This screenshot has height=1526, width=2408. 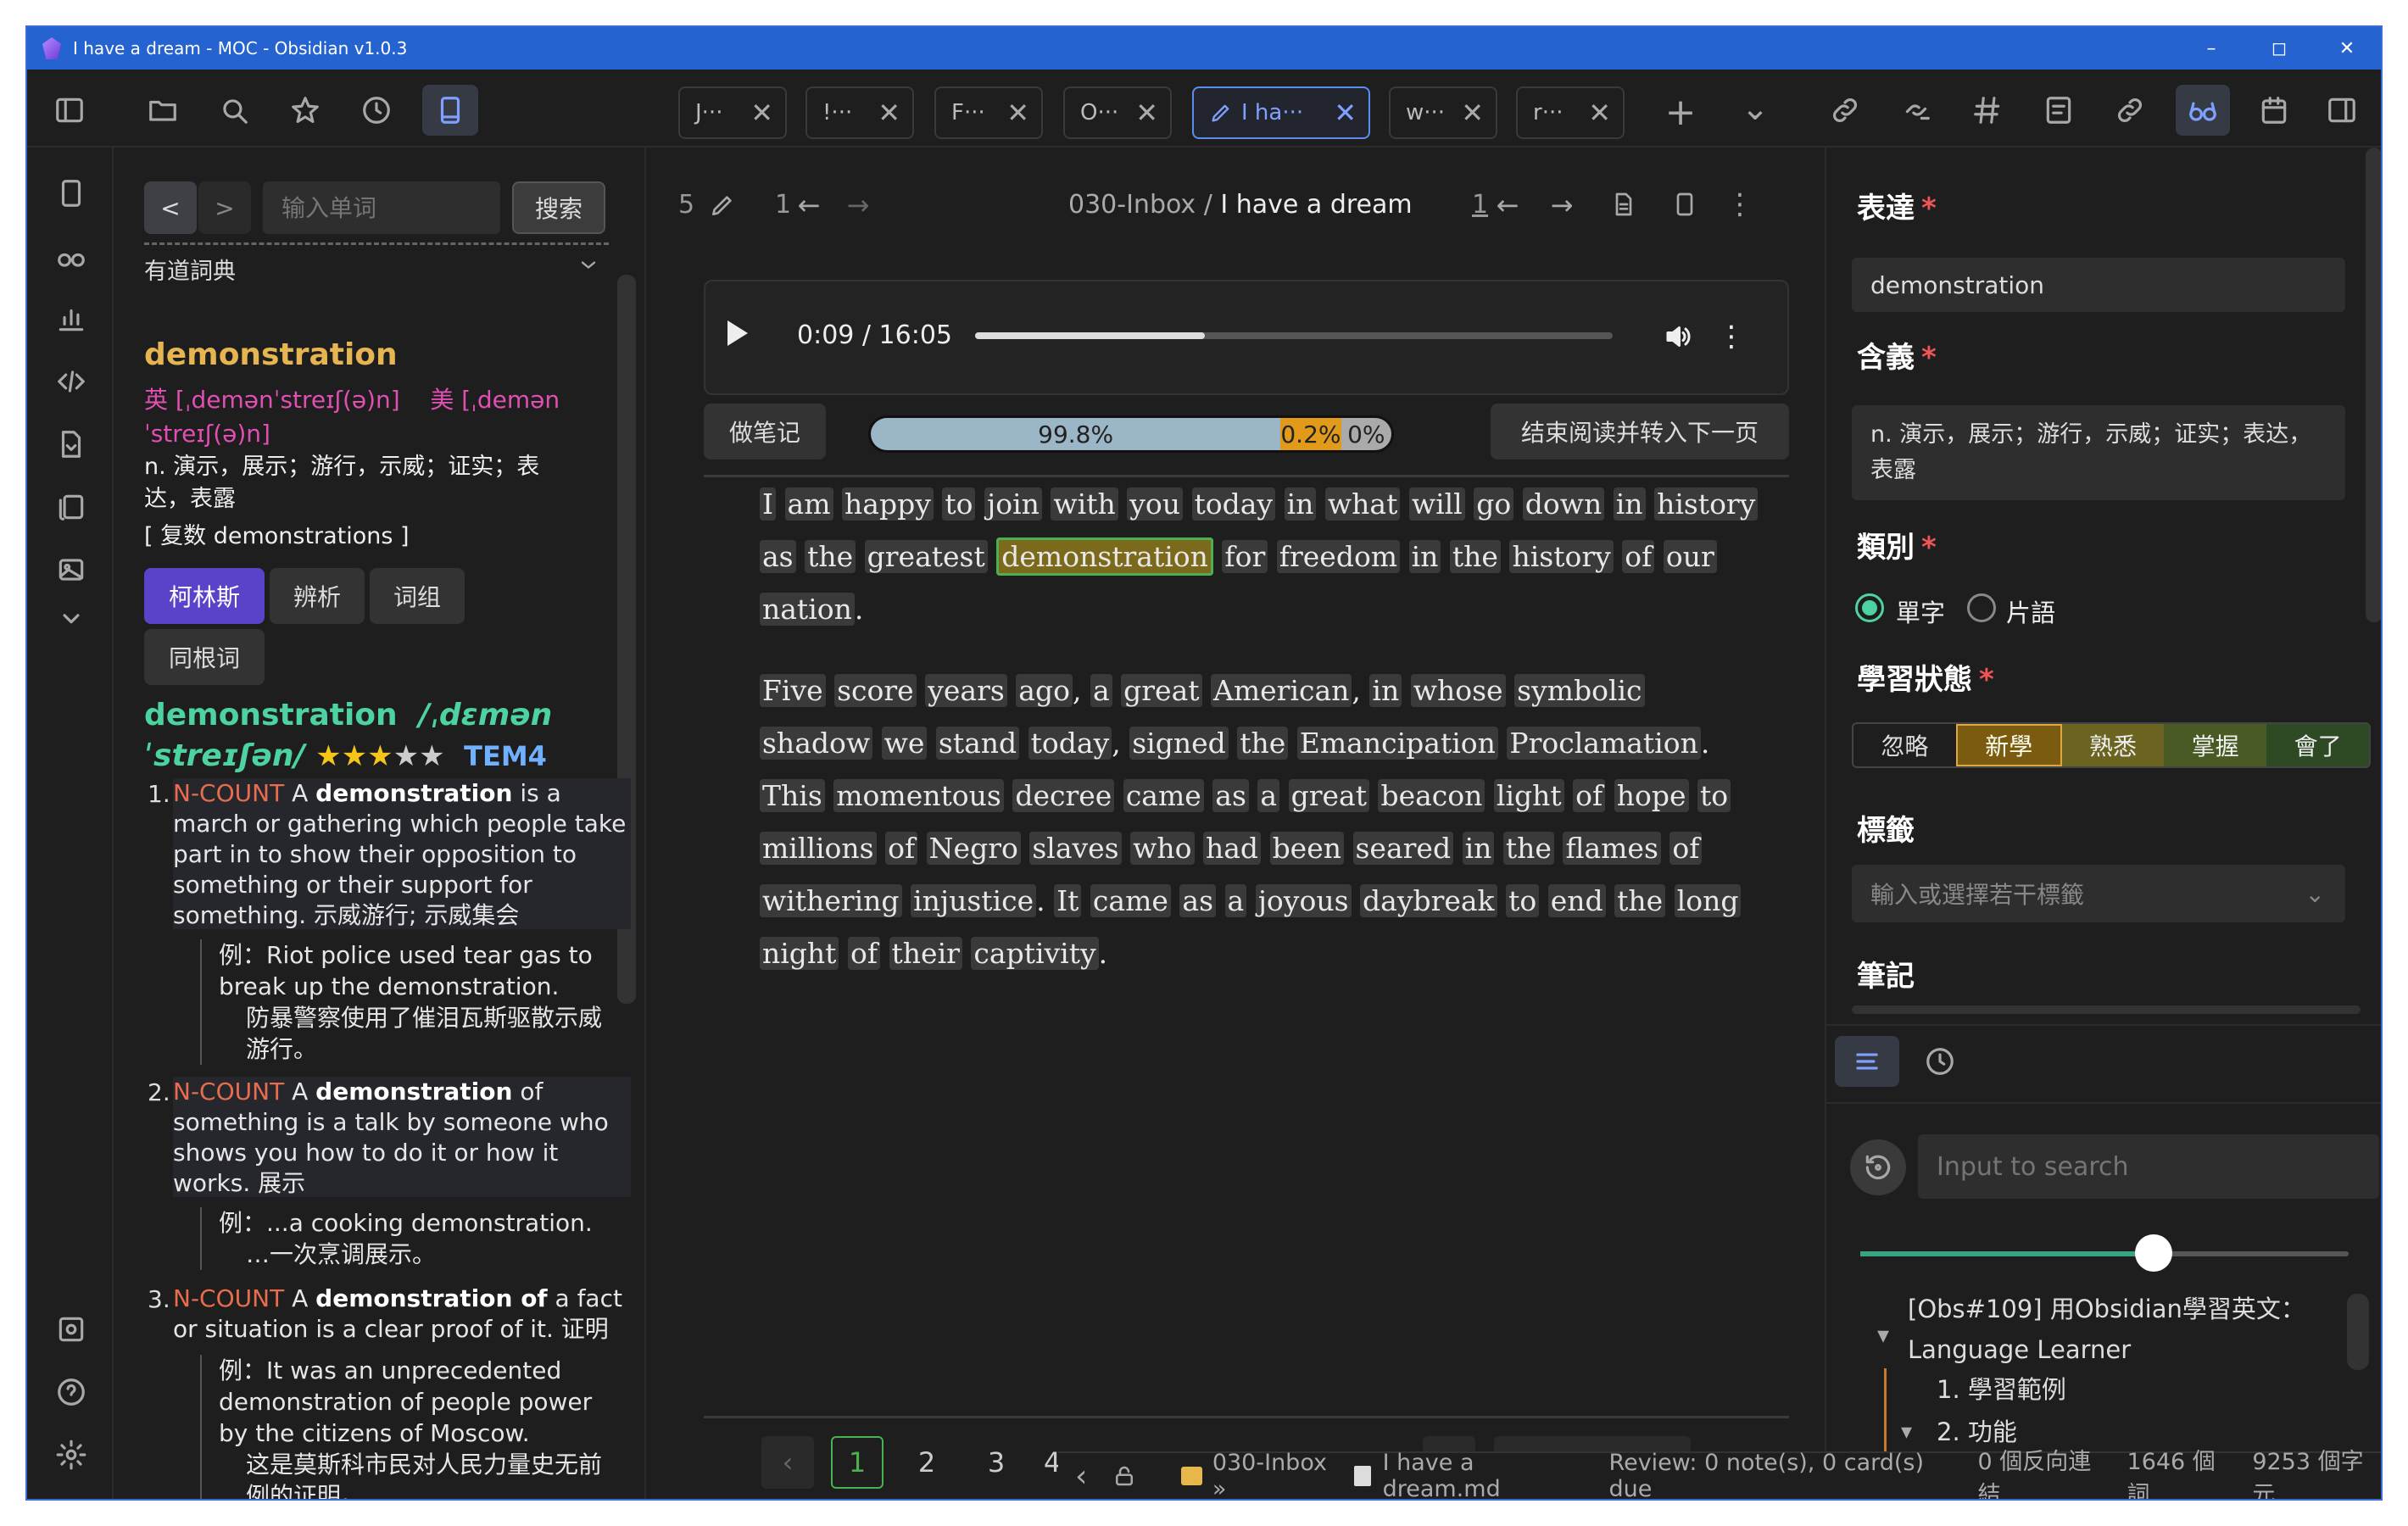 I want to click on radio-word, so click(x=1869, y=607).